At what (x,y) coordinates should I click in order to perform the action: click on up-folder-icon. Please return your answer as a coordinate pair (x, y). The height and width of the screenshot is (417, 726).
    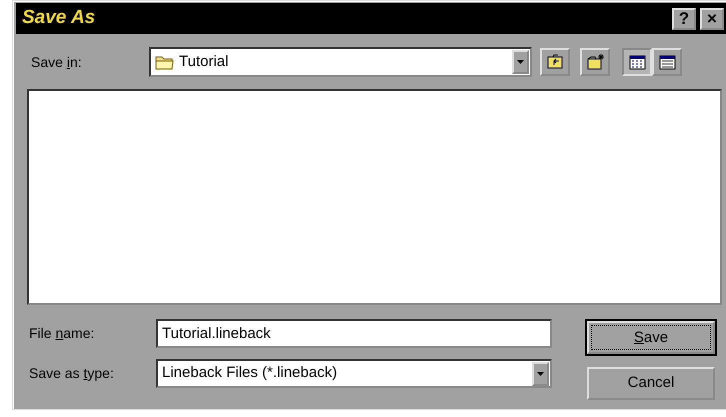
    Looking at the image, I should click on (555, 62).